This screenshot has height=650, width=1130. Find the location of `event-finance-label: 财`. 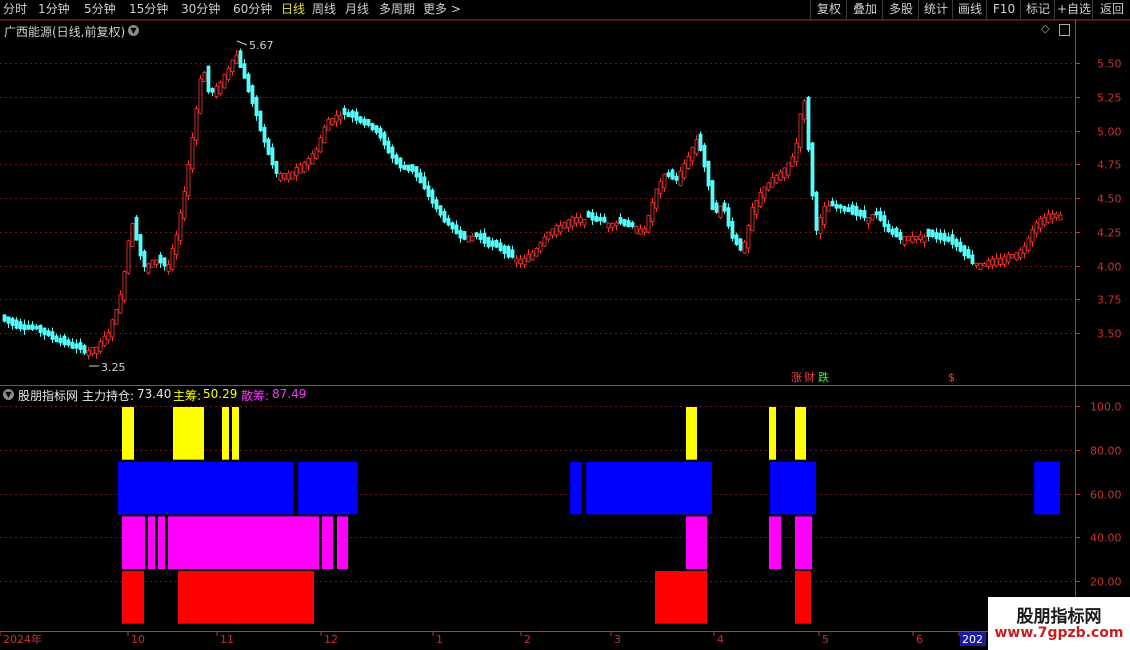

event-finance-label: 财 is located at coordinates (809, 377).